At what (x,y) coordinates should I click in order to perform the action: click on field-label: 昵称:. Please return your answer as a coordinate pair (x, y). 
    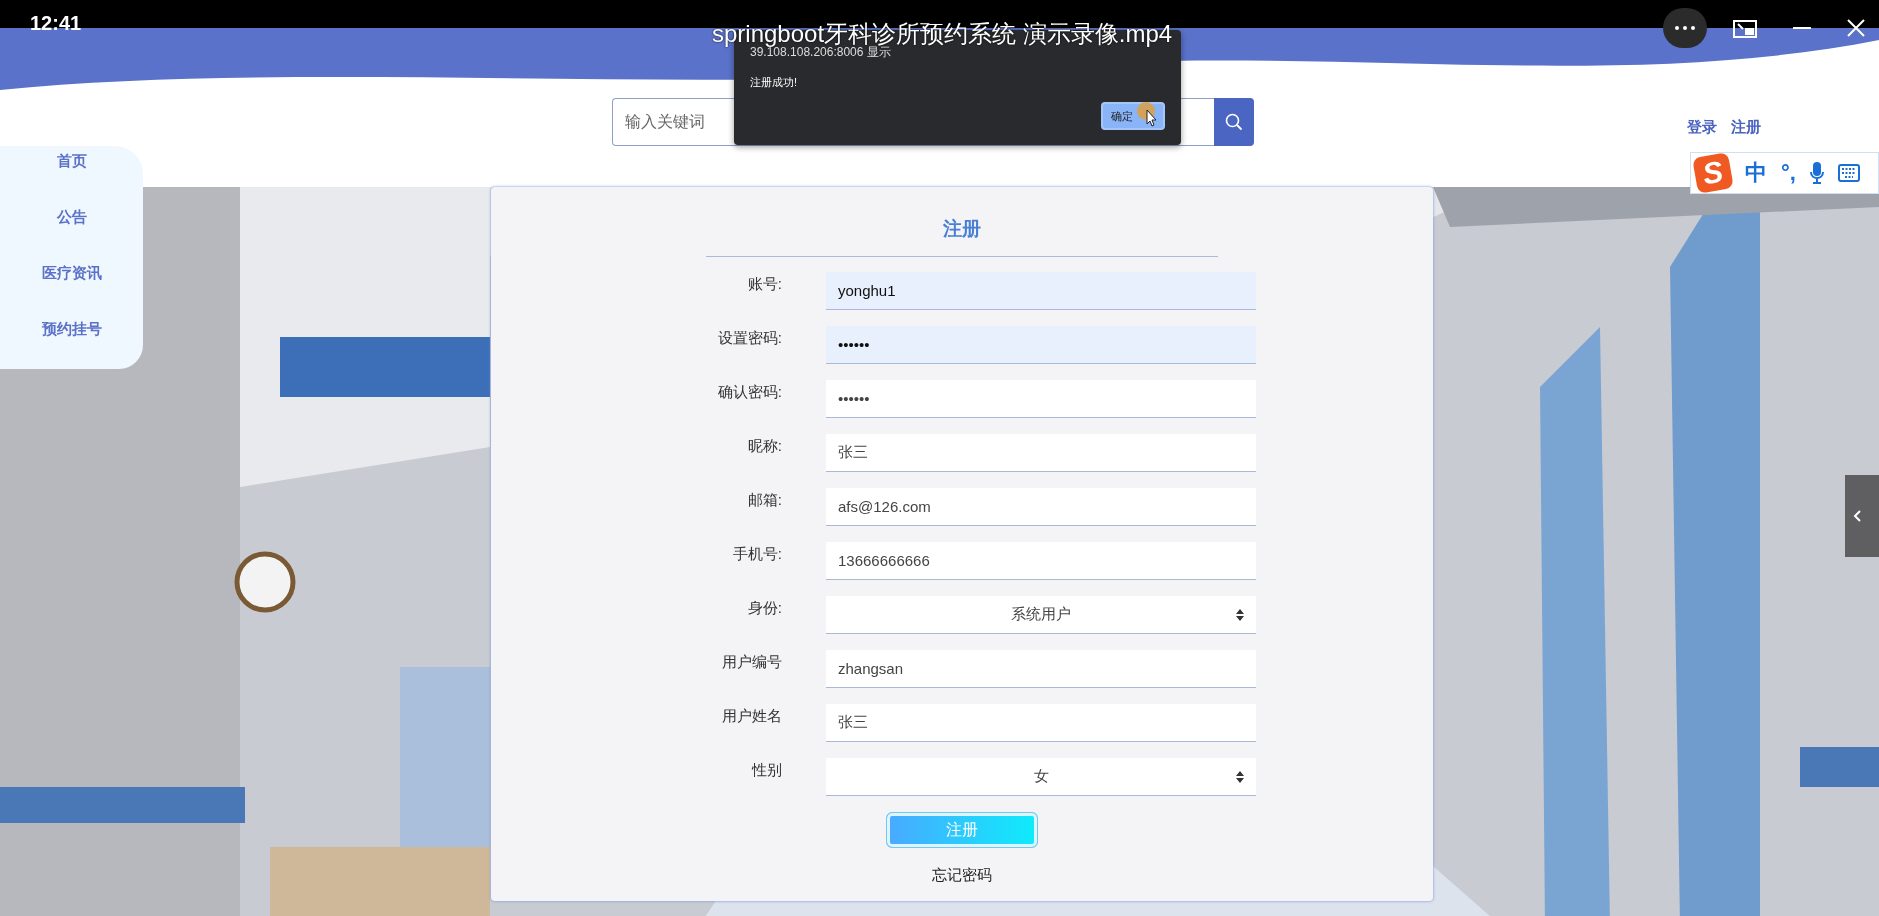
    Looking at the image, I should click on (764, 446).